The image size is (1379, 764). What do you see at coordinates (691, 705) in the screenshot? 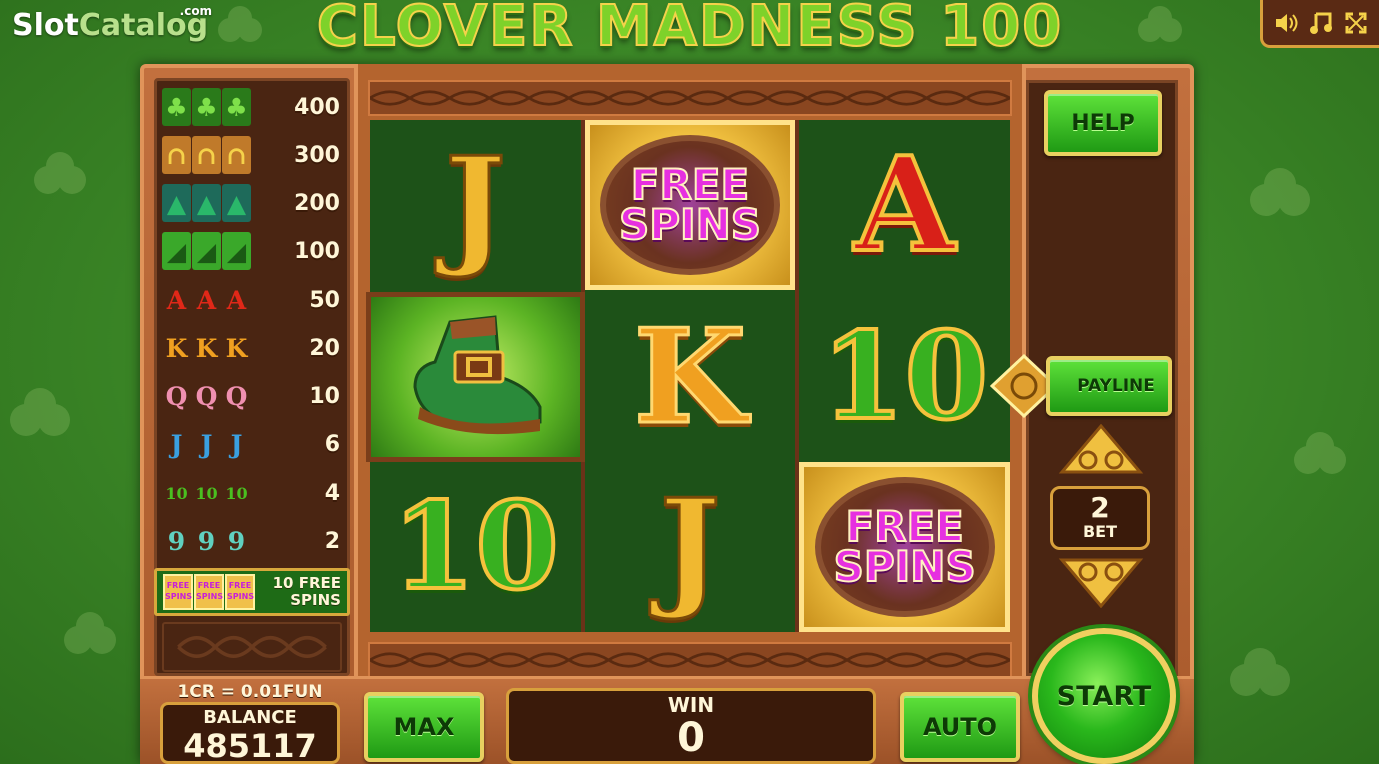
I see `win-label: WIN` at bounding box center [691, 705].